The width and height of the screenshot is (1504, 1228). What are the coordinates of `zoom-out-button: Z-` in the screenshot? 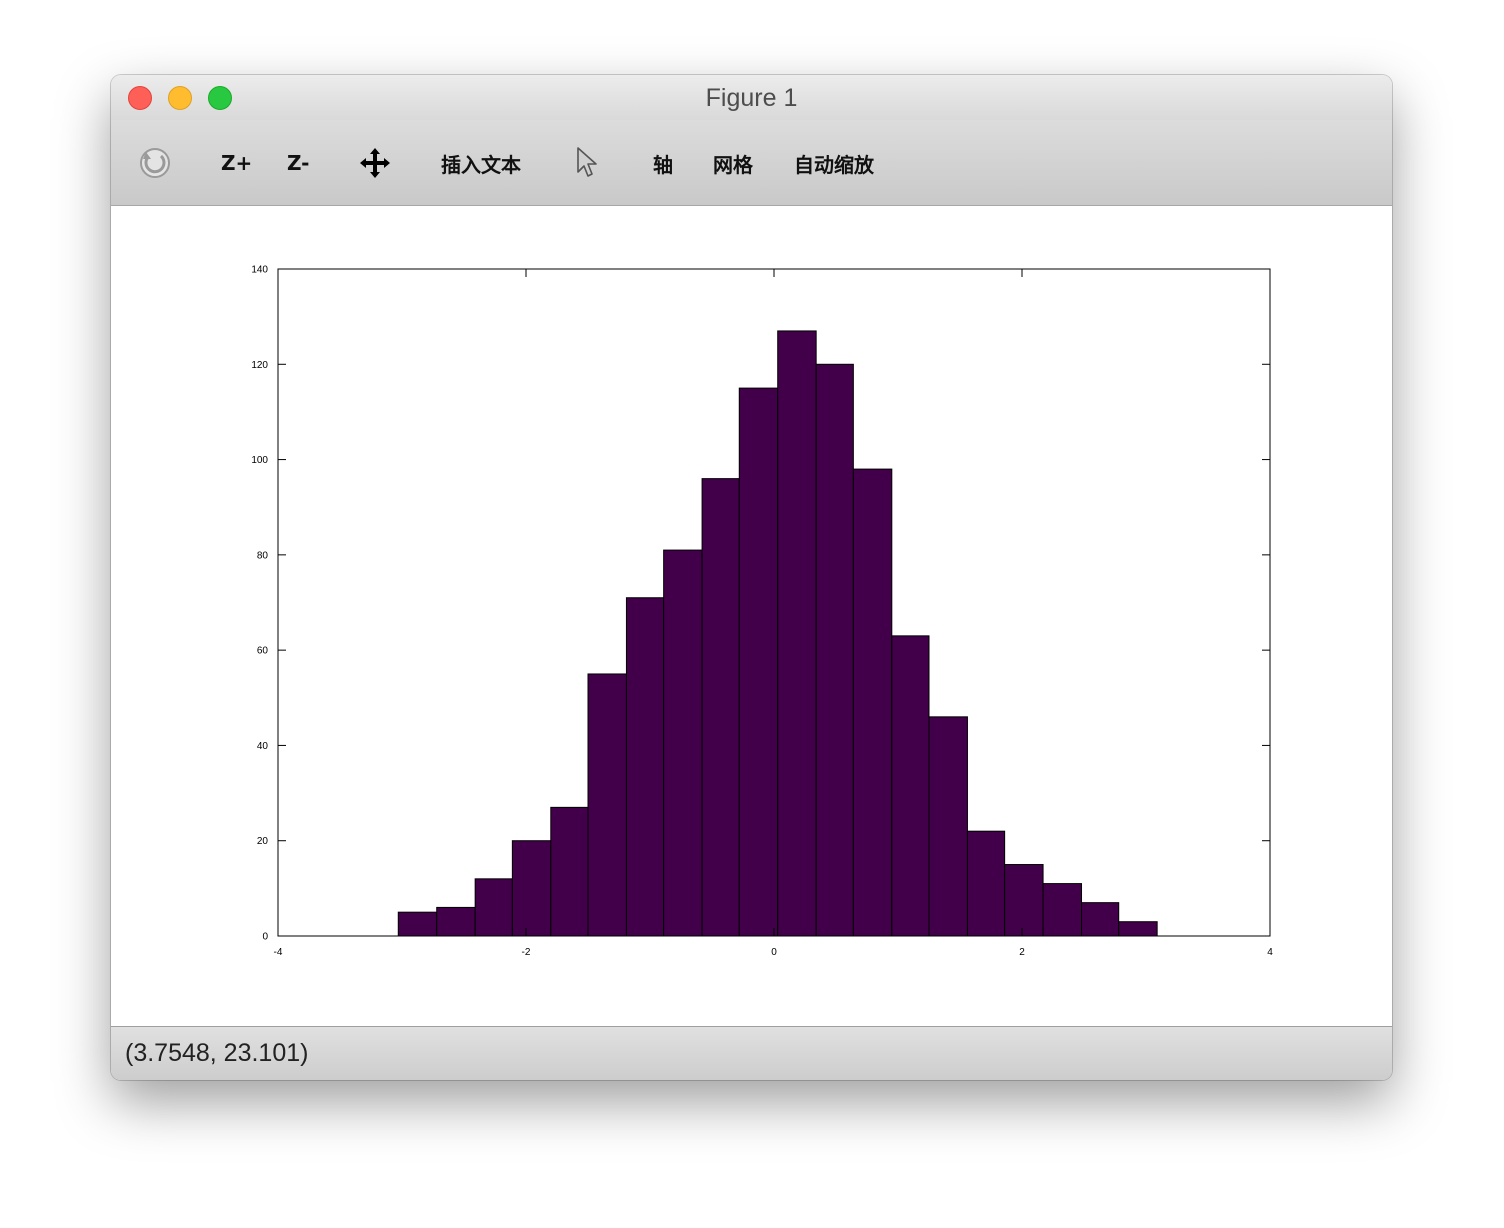 It's located at (298, 163).